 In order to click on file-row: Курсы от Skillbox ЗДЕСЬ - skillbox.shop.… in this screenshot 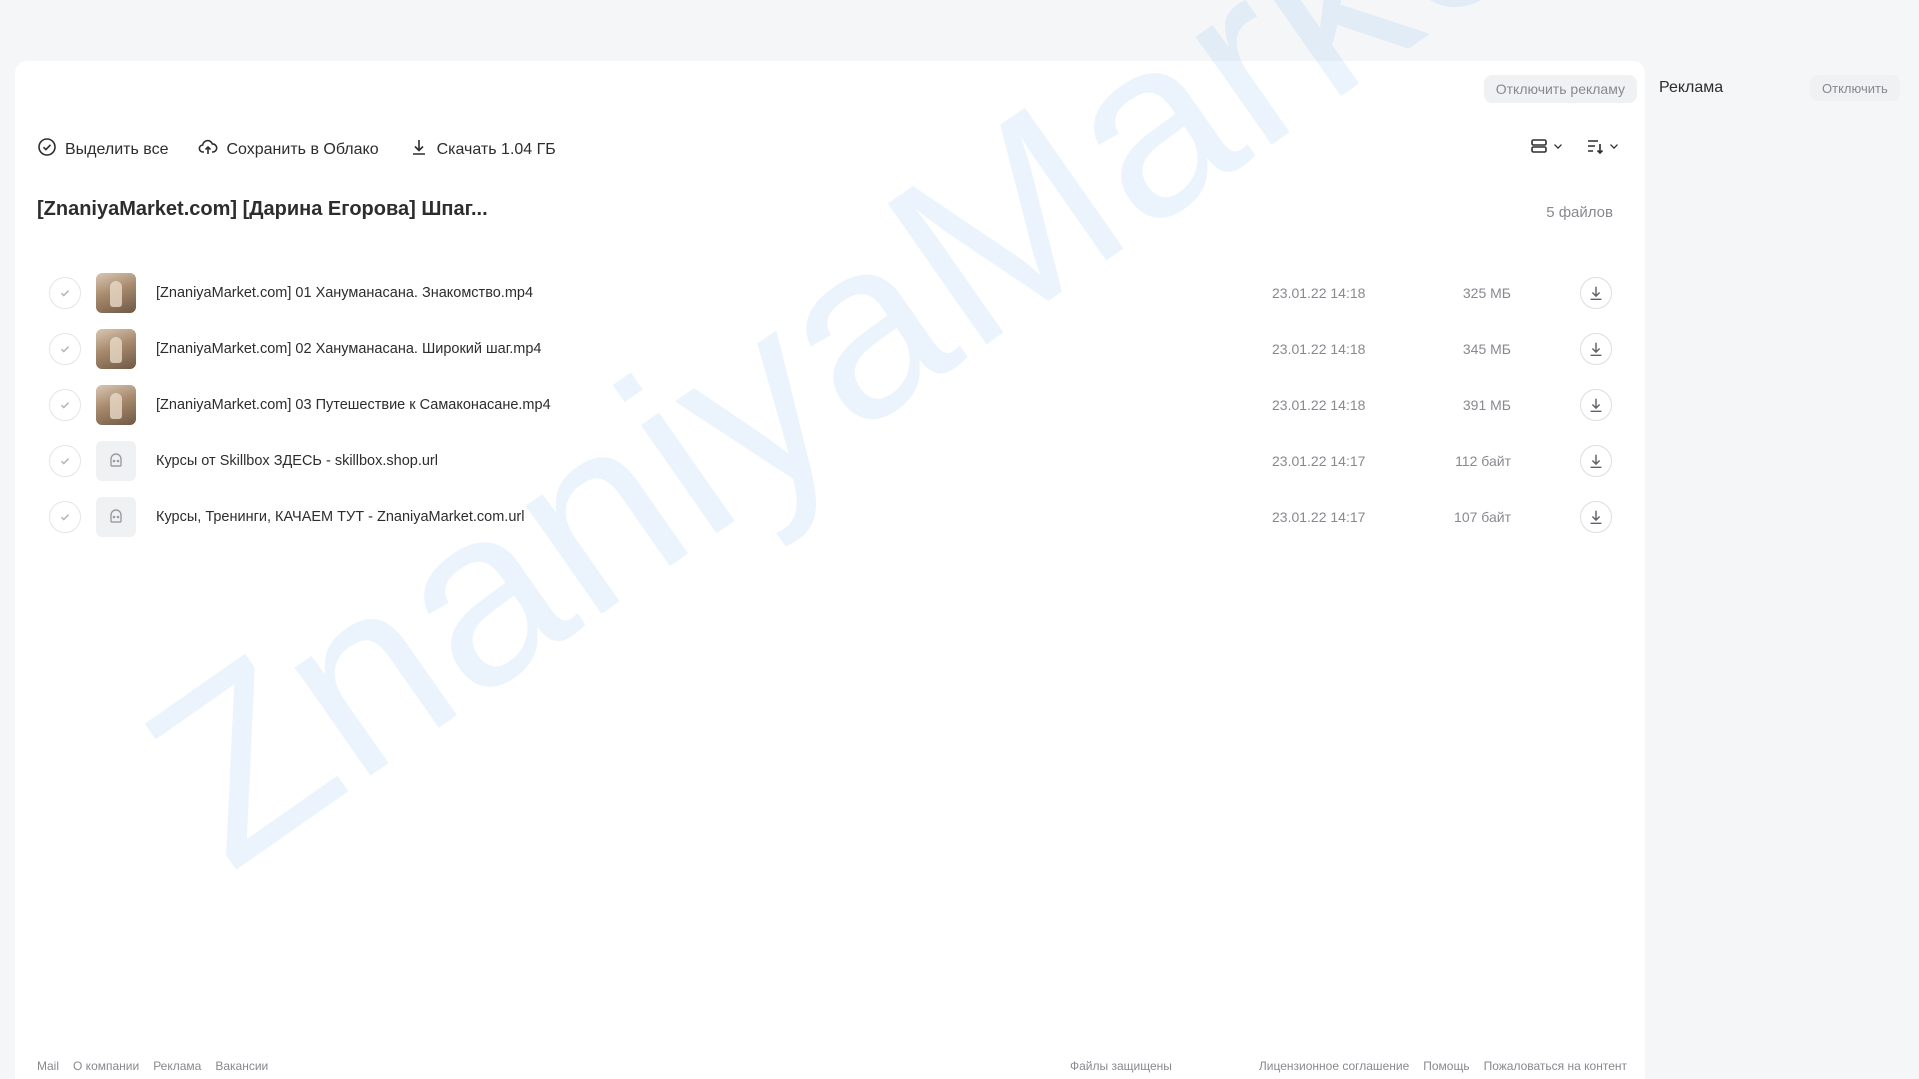, I will do `click(837, 461)`.